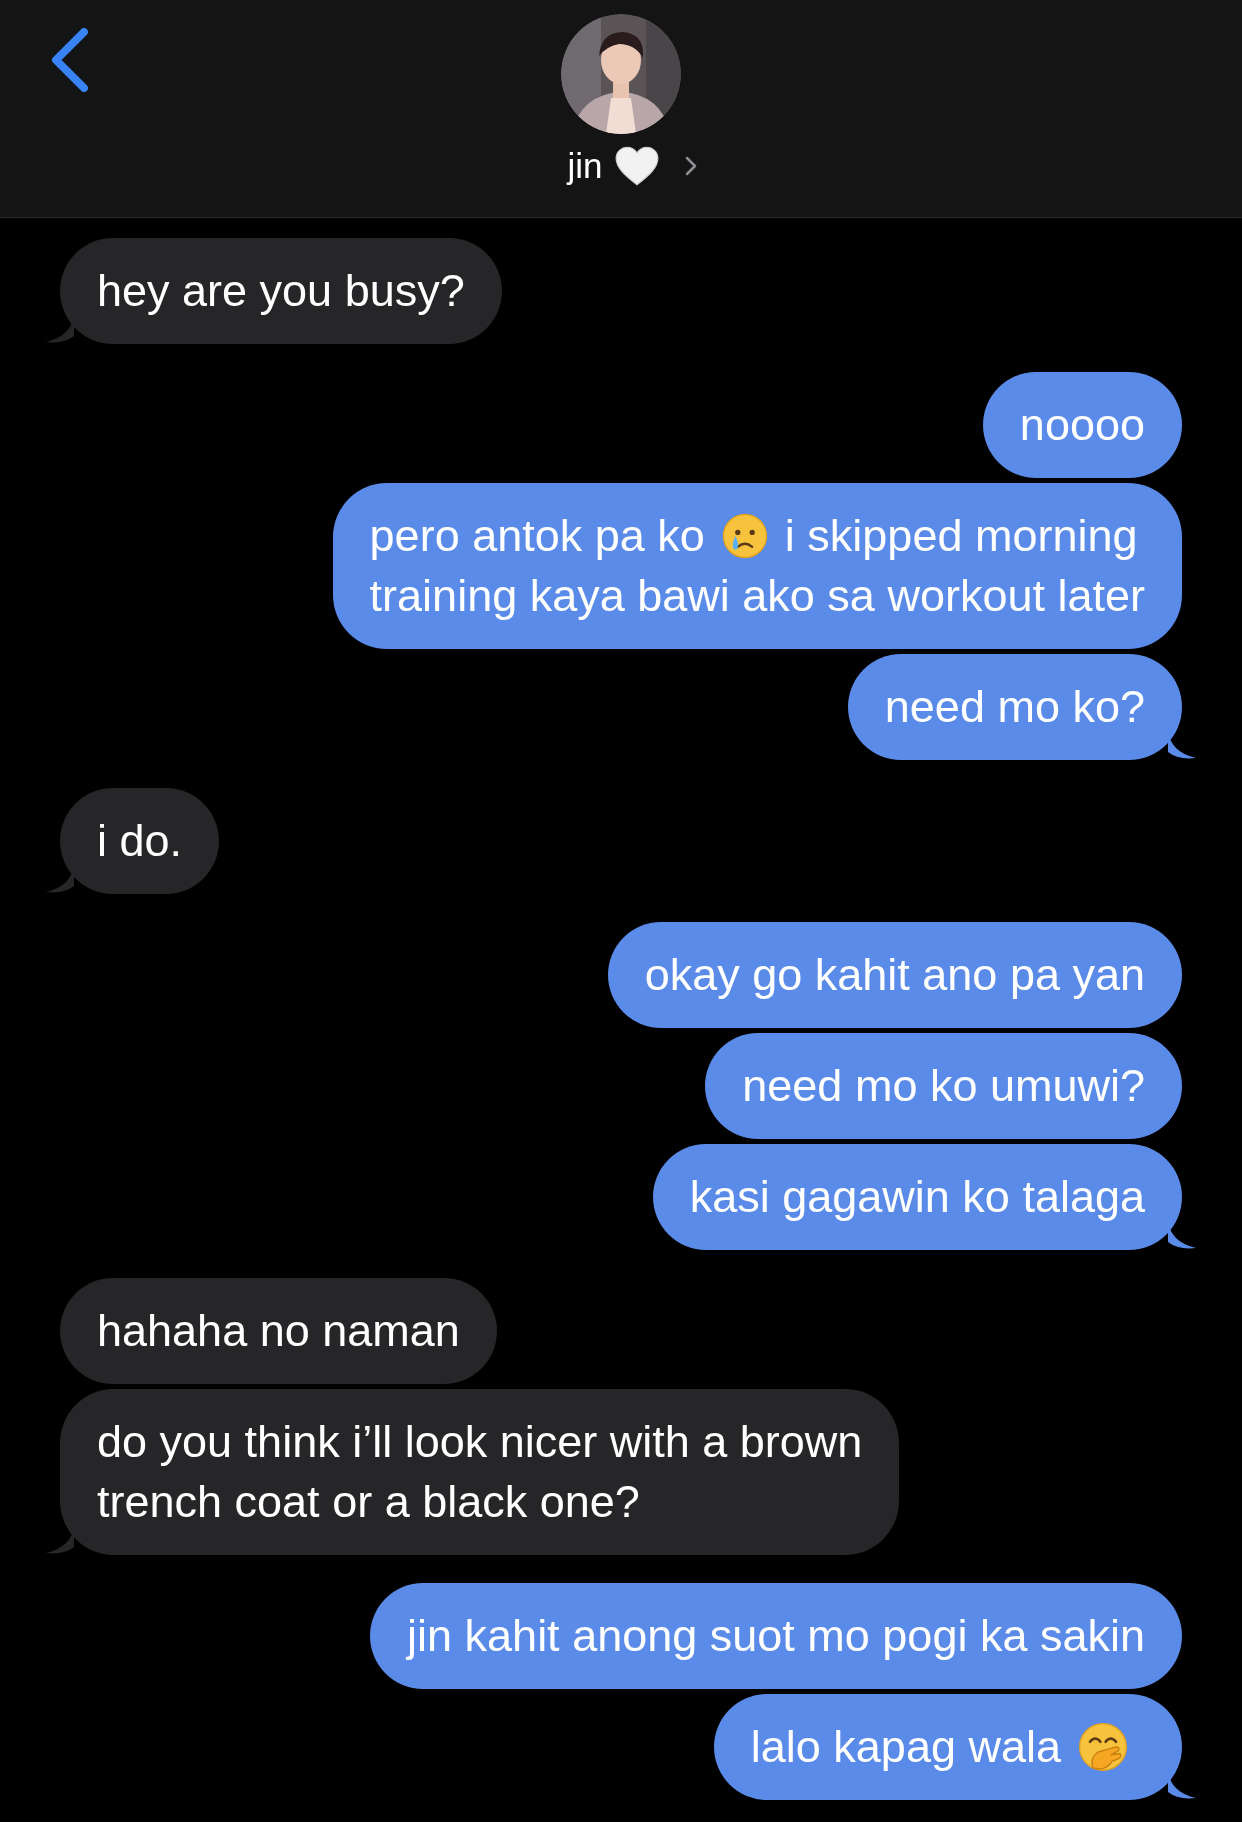  I want to click on message-text: lalo kapag wala, so click(905, 1747).